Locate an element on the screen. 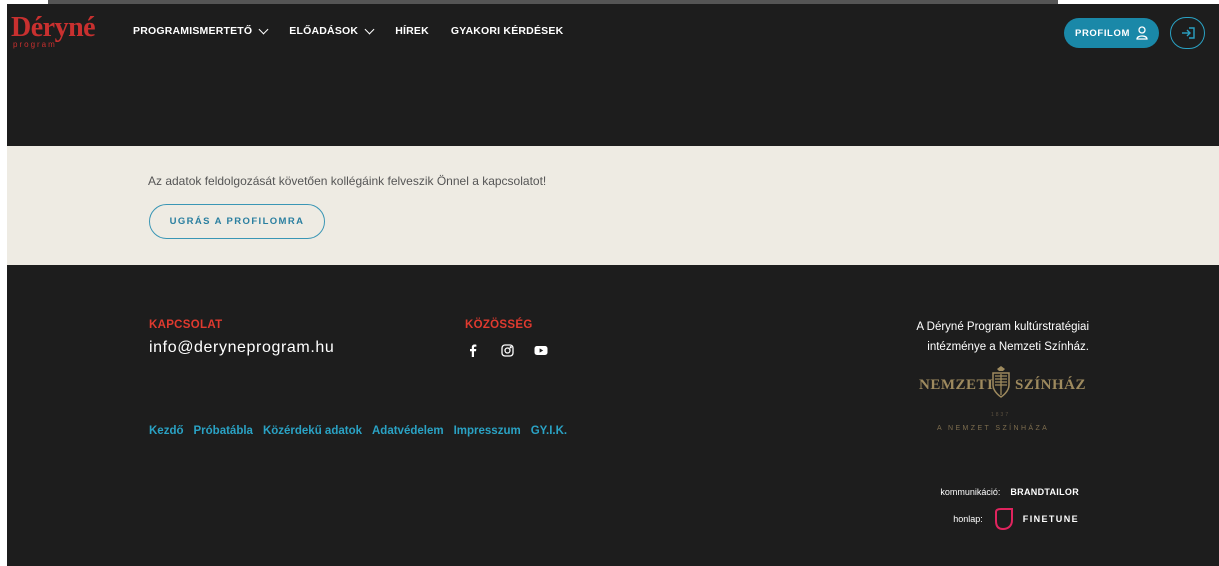 The height and width of the screenshot is (566, 1219). deryne-logo: Déryné program is located at coordinates (66, 34).